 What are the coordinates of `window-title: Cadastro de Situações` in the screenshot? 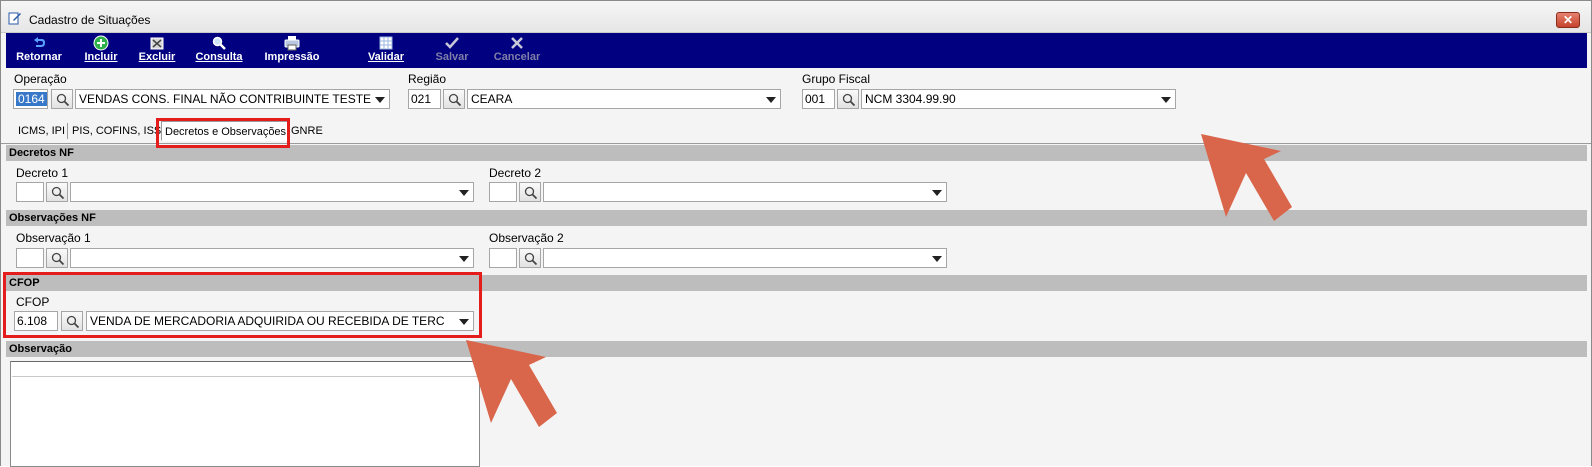 It's located at (90, 20).